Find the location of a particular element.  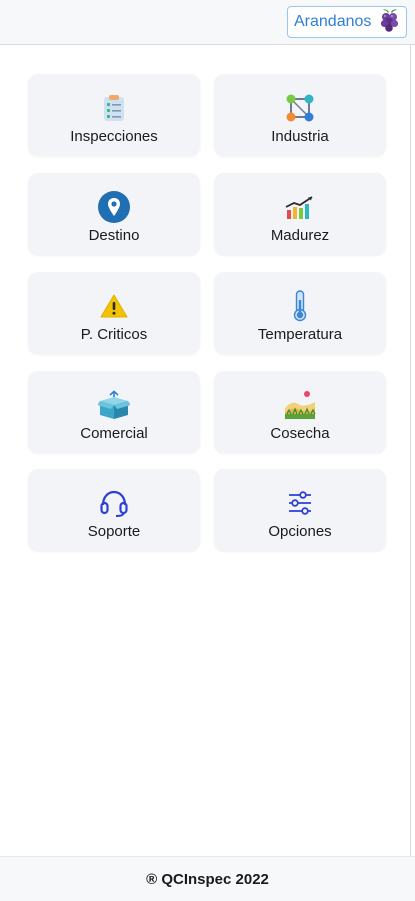

footer: ® QCInspec 2022 is located at coordinates (207, 878).